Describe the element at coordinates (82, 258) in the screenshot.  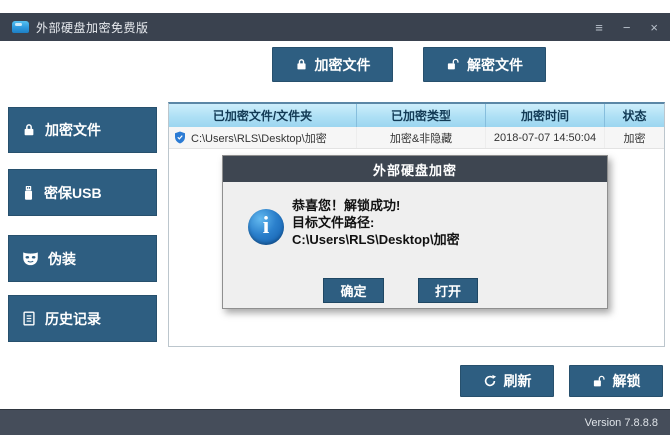
I see `sidebar-item-disguise: 伪装` at that location.